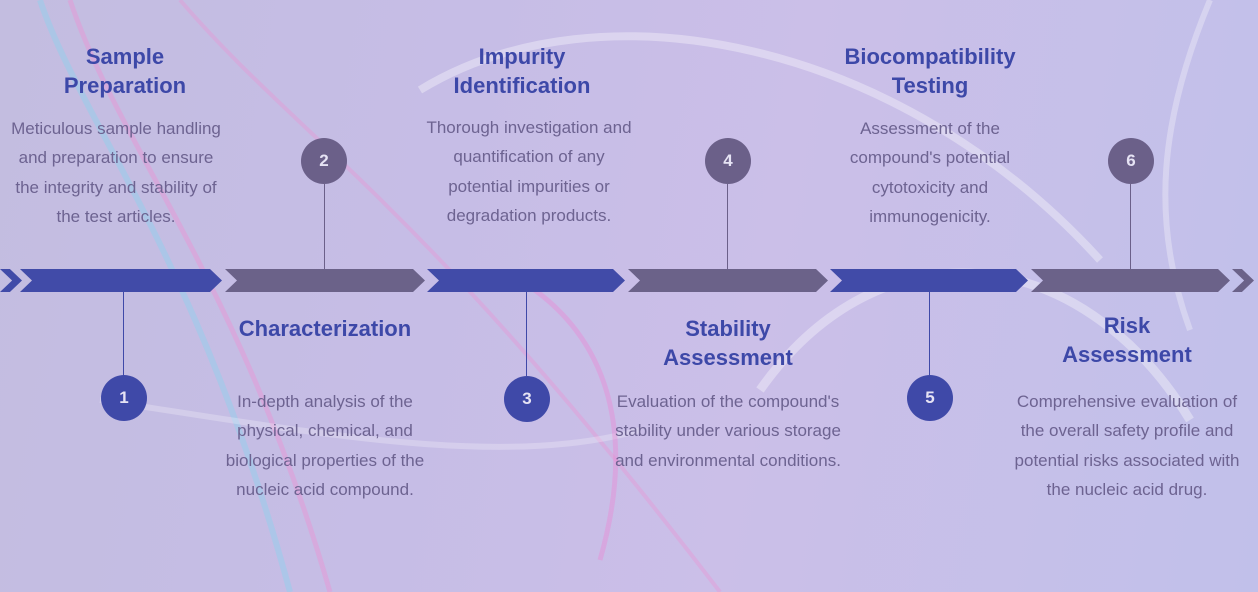  Describe the element at coordinates (1127, 340) in the screenshot. I see `step-title: Risk Assessment` at that location.